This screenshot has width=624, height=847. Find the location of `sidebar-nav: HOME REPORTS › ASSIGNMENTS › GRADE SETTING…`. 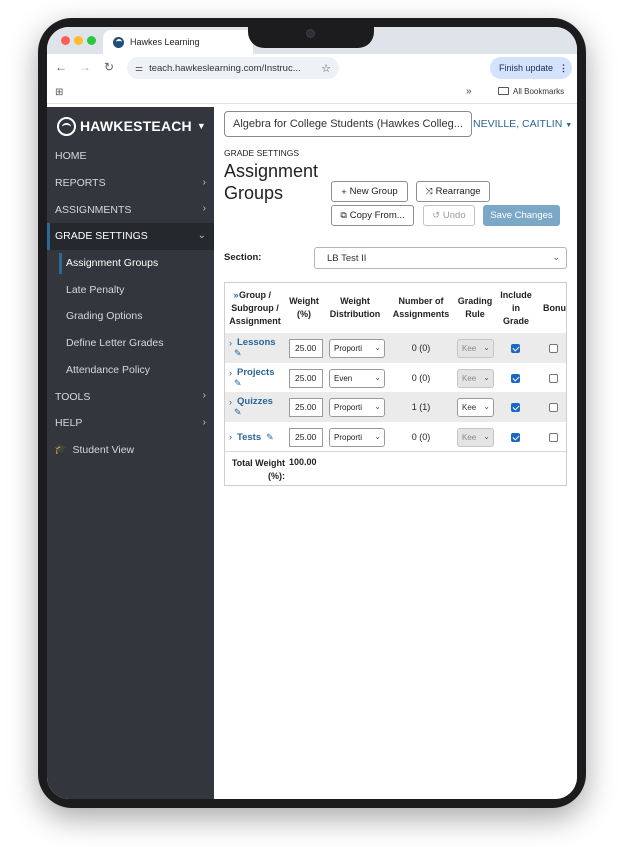

sidebar-nav: HOME REPORTS › ASSIGNMENTS › GRADE SETTING… is located at coordinates (130, 303).